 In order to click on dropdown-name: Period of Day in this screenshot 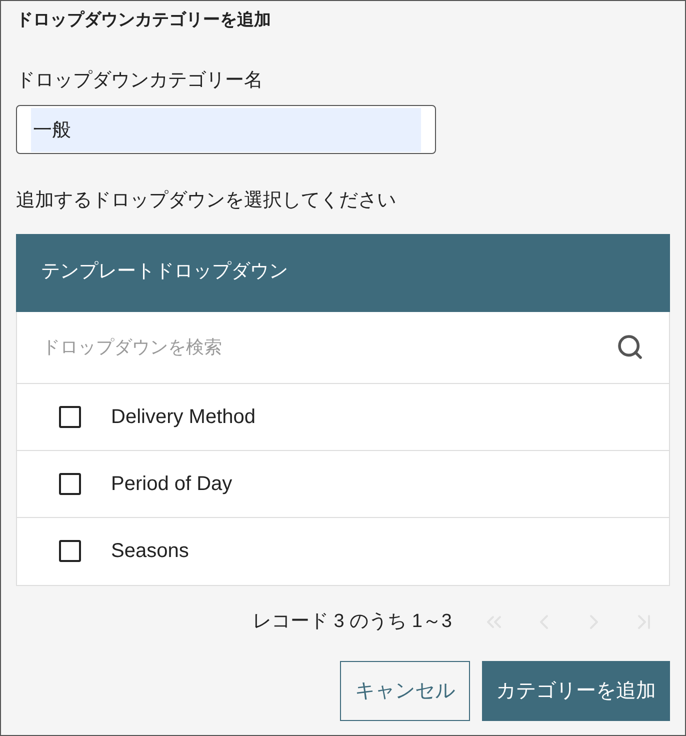, I will do `click(171, 484)`.